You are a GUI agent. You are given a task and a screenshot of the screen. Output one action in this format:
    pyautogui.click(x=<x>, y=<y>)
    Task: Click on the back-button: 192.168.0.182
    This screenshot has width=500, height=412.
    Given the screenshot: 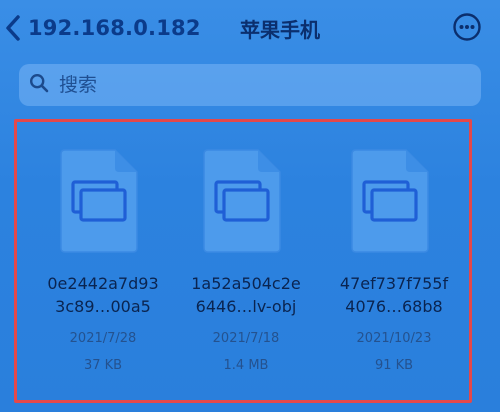 What is the action you would take?
    pyautogui.click(x=102, y=28)
    